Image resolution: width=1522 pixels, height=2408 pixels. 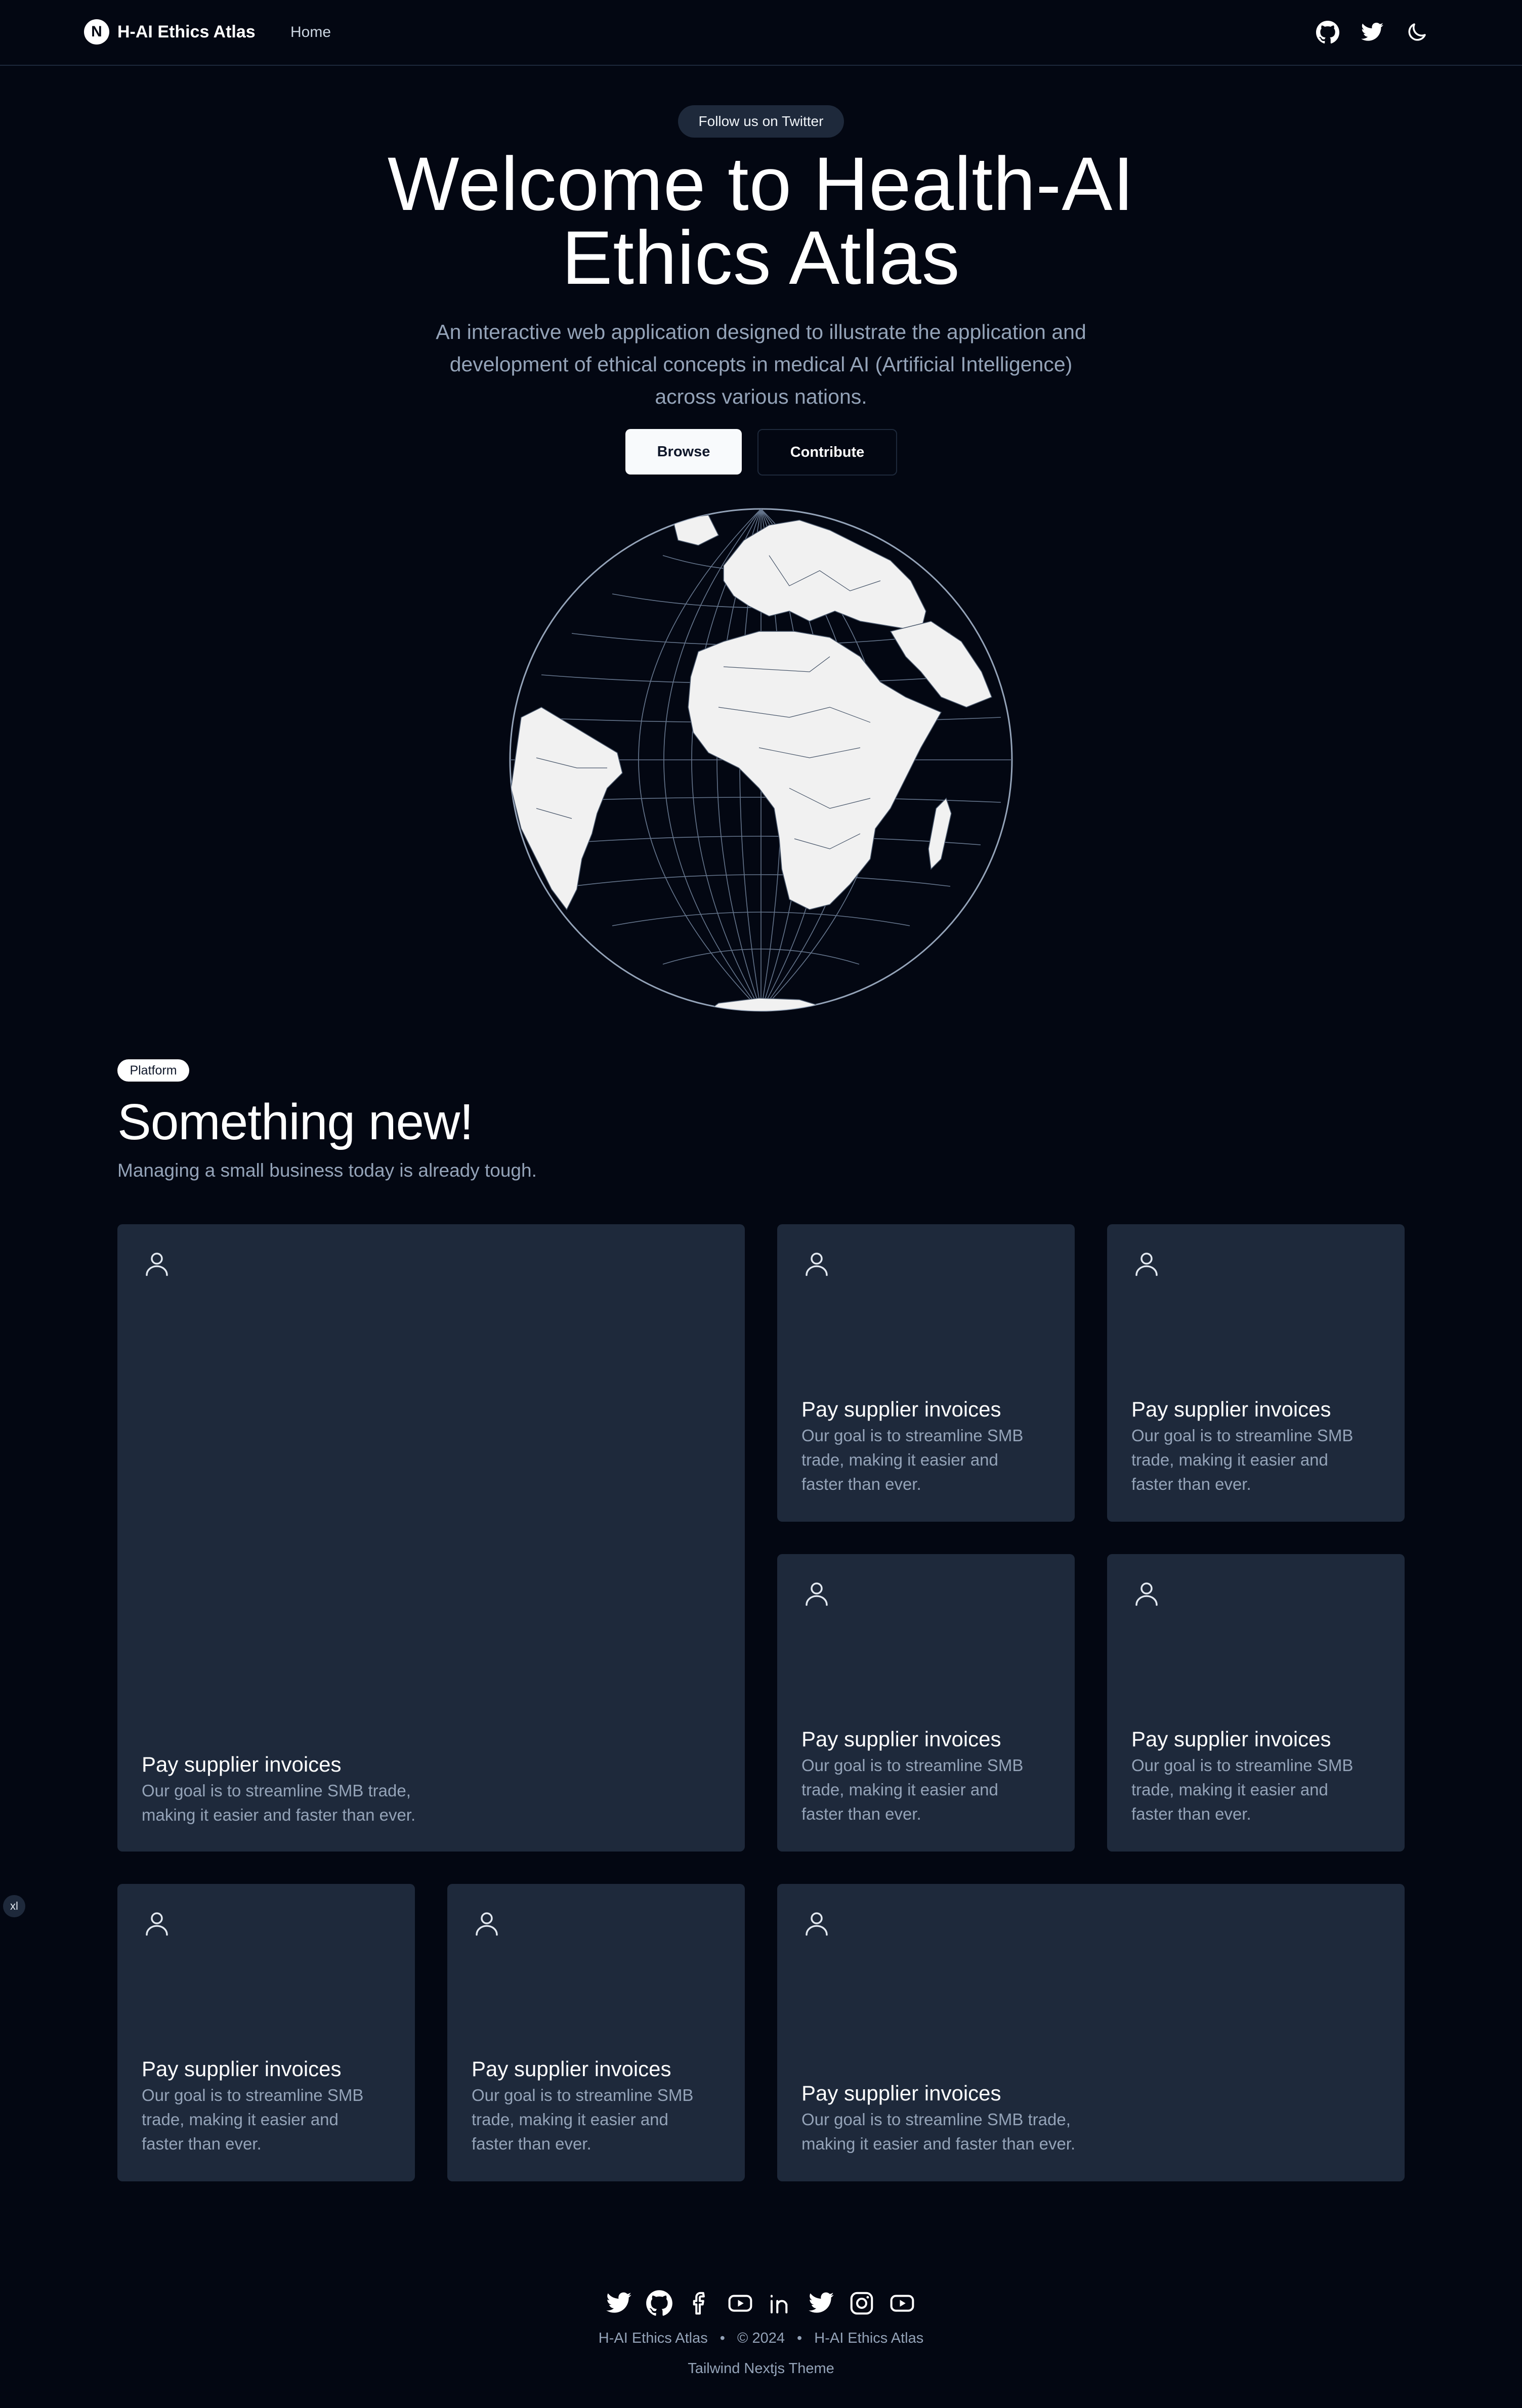 What do you see at coordinates (761, 121) in the screenshot?
I see `follow-twitter-pill: Follow us on Twitter` at bounding box center [761, 121].